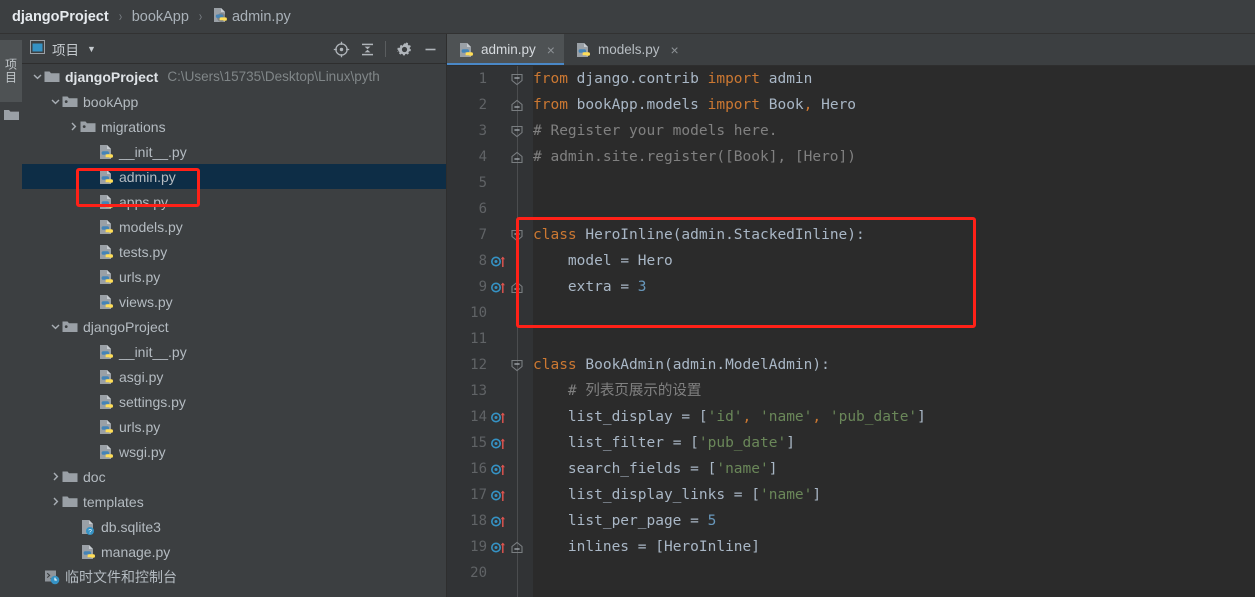 The image size is (1255, 597). Describe the element at coordinates (478, 365) in the screenshot. I see `line-number: 12` at that location.